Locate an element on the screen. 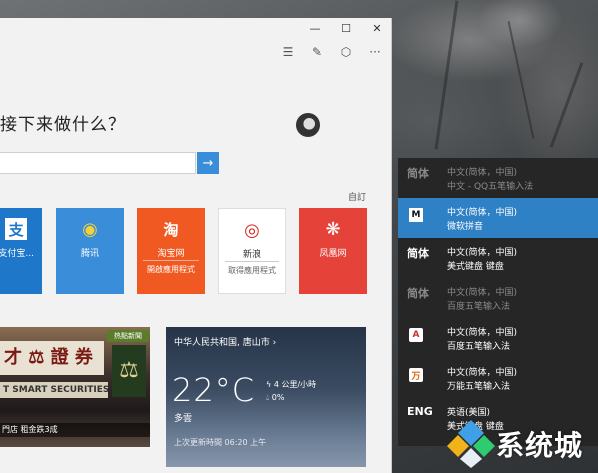 The image size is (598, 473). site-watermark: 系统城 is located at coordinates (522, 444).